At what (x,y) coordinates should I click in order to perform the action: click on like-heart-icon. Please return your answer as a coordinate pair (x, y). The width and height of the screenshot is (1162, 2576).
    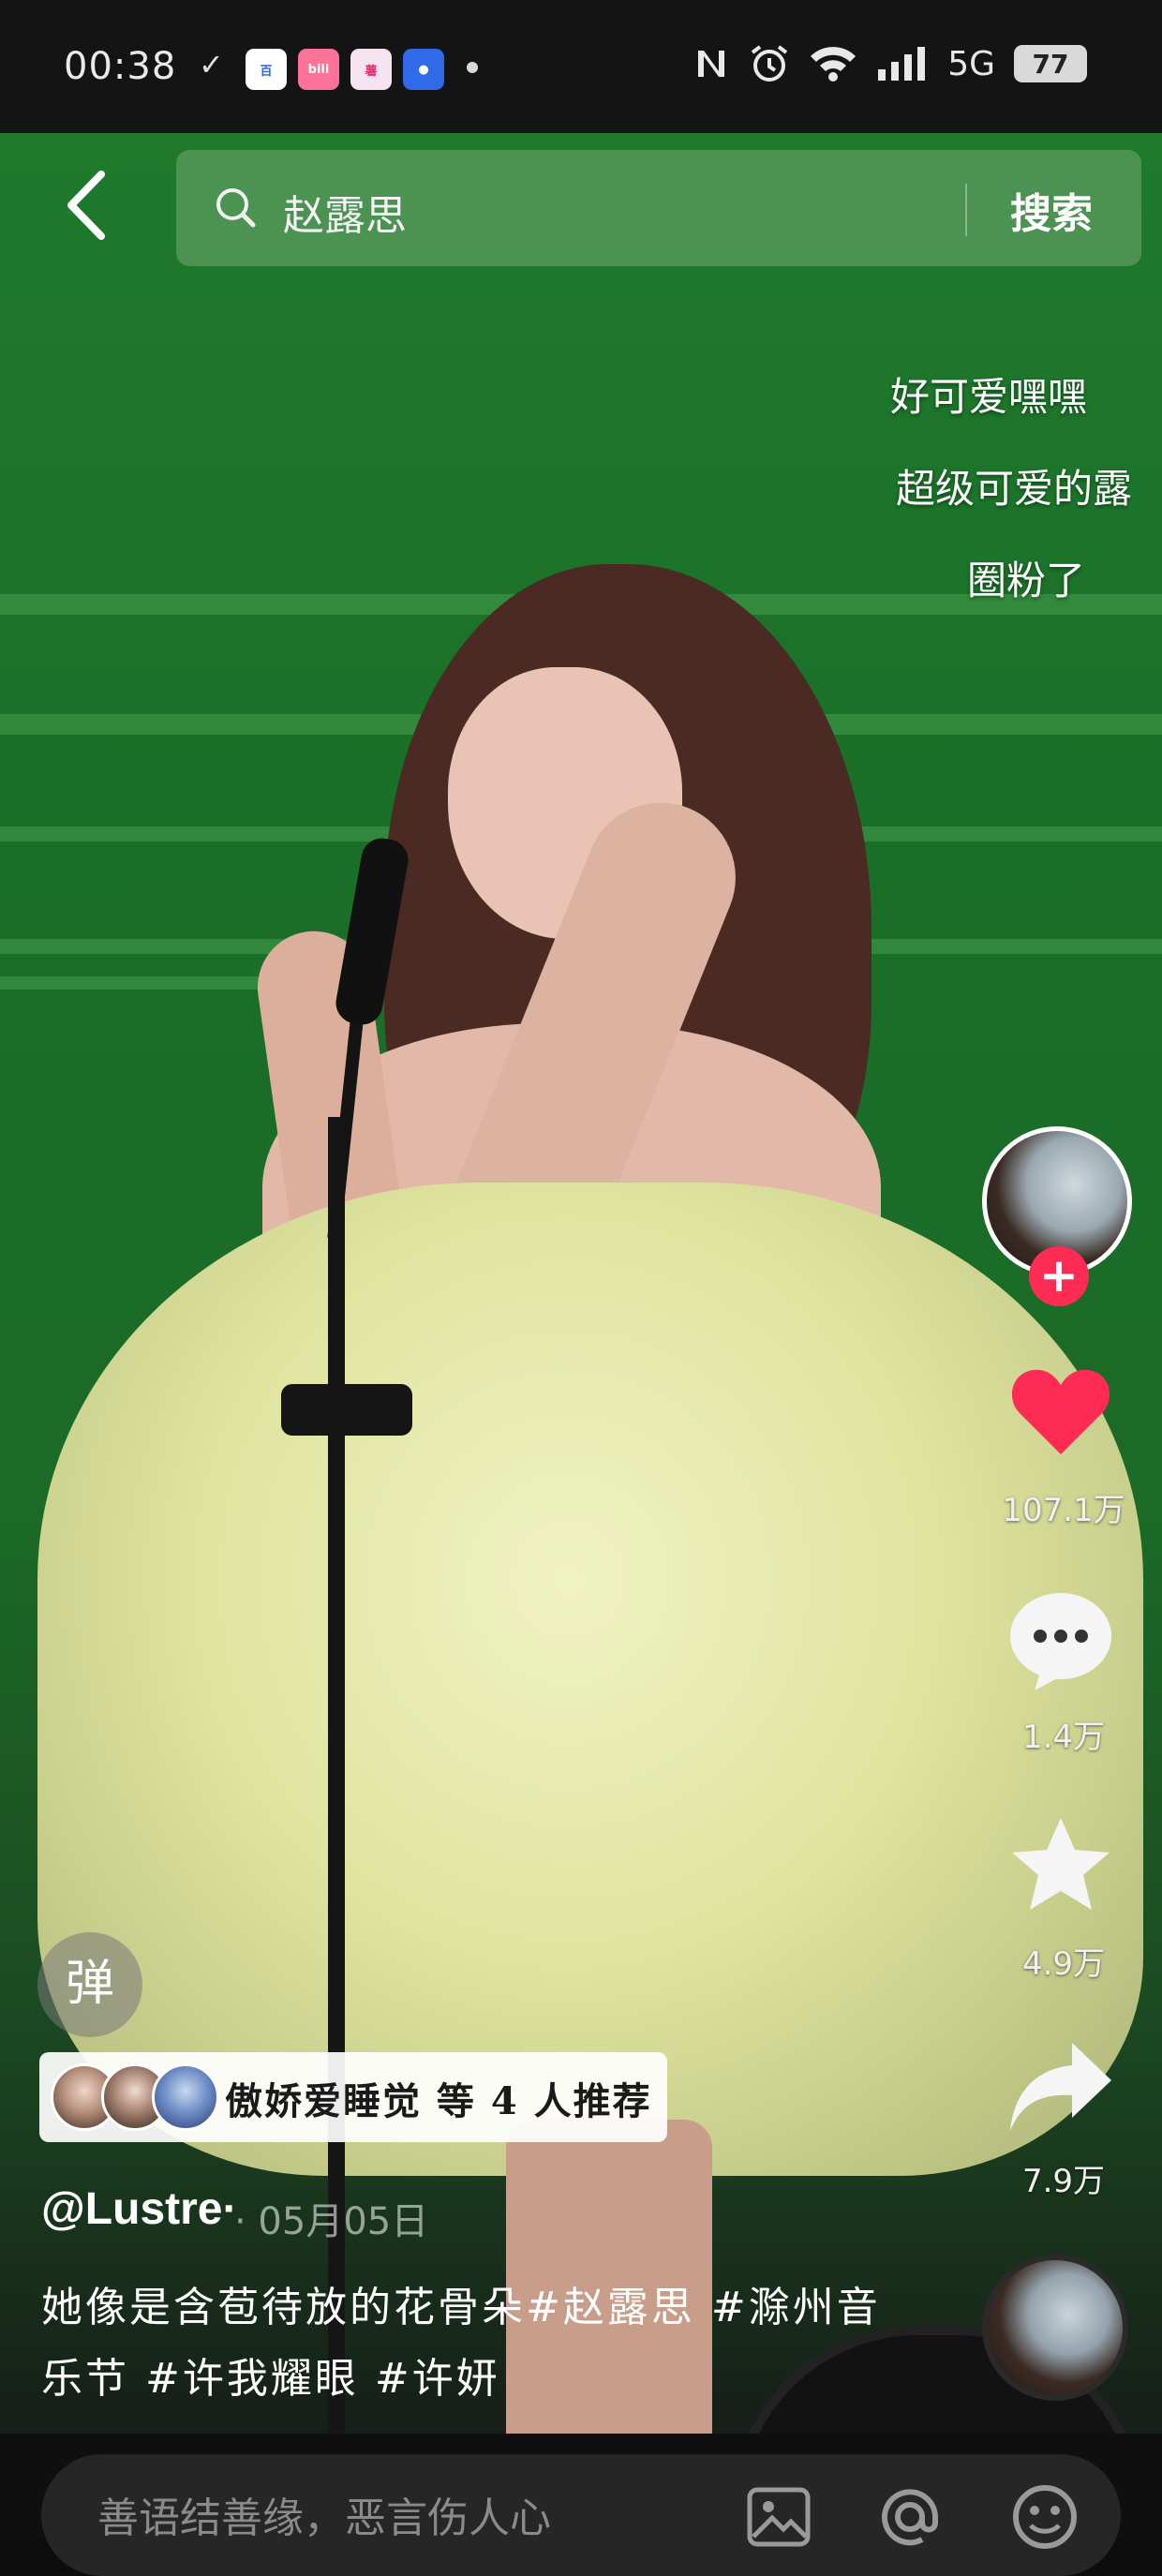
    Looking at the image, I should click on (1061, 1411).